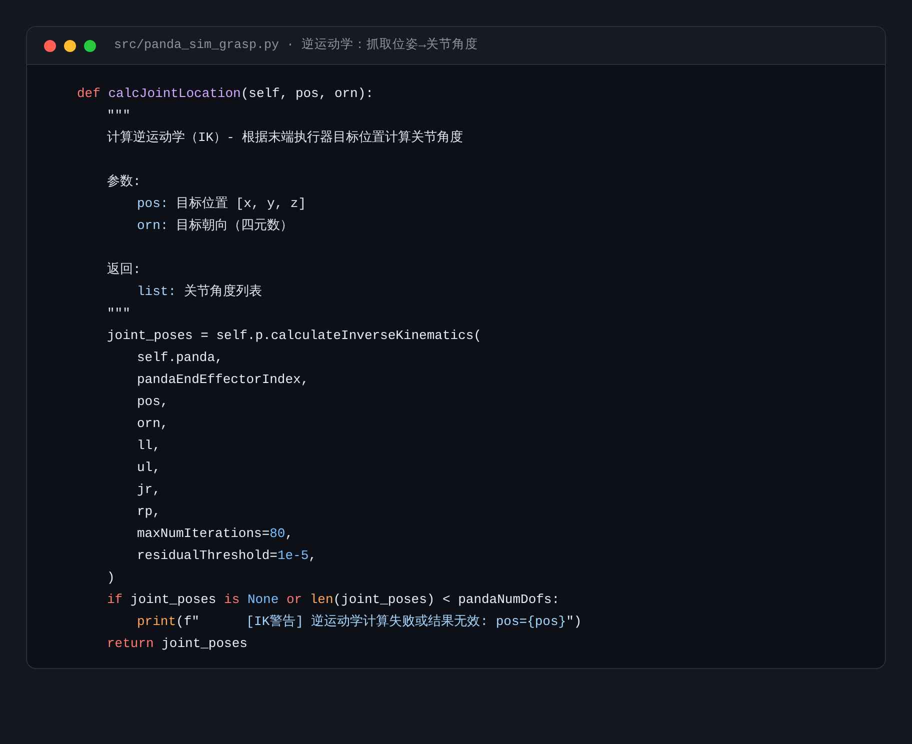 This screenshot has width=912, height=744. What do you see at coordinates (111, 578) in the screenshot?
I see `code-line: )` at bounding box center [111, 578].